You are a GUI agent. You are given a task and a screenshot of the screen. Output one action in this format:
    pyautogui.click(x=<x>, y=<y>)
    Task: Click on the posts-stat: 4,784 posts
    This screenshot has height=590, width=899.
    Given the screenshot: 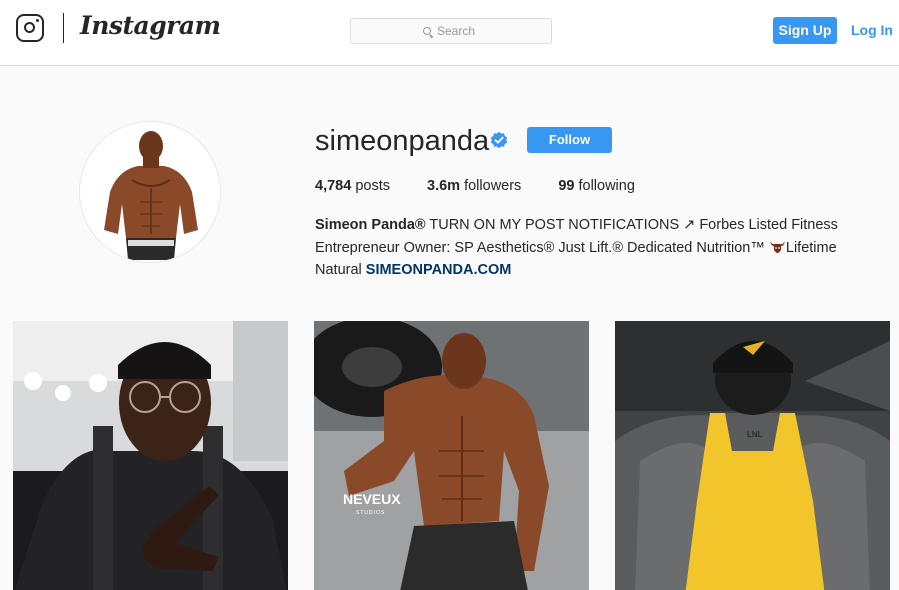 What is the action you would take?
    pyautogui.click(x=352, y=186)
    